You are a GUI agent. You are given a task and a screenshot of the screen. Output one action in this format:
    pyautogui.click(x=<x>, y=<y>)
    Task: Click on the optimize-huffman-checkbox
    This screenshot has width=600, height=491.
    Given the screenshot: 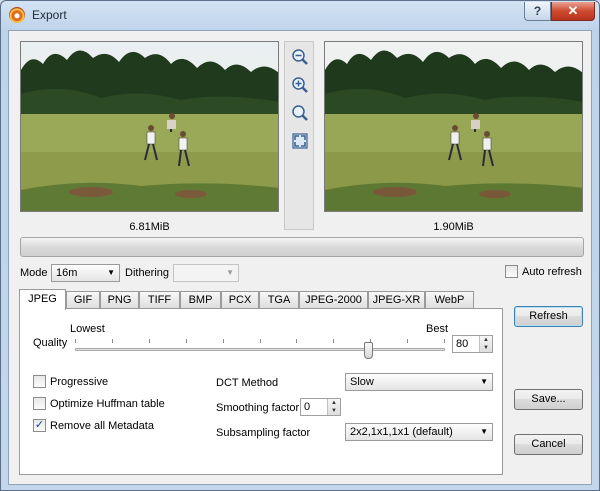 What is the action you would take?
    pyautogui.click(x=39, y=403)
    